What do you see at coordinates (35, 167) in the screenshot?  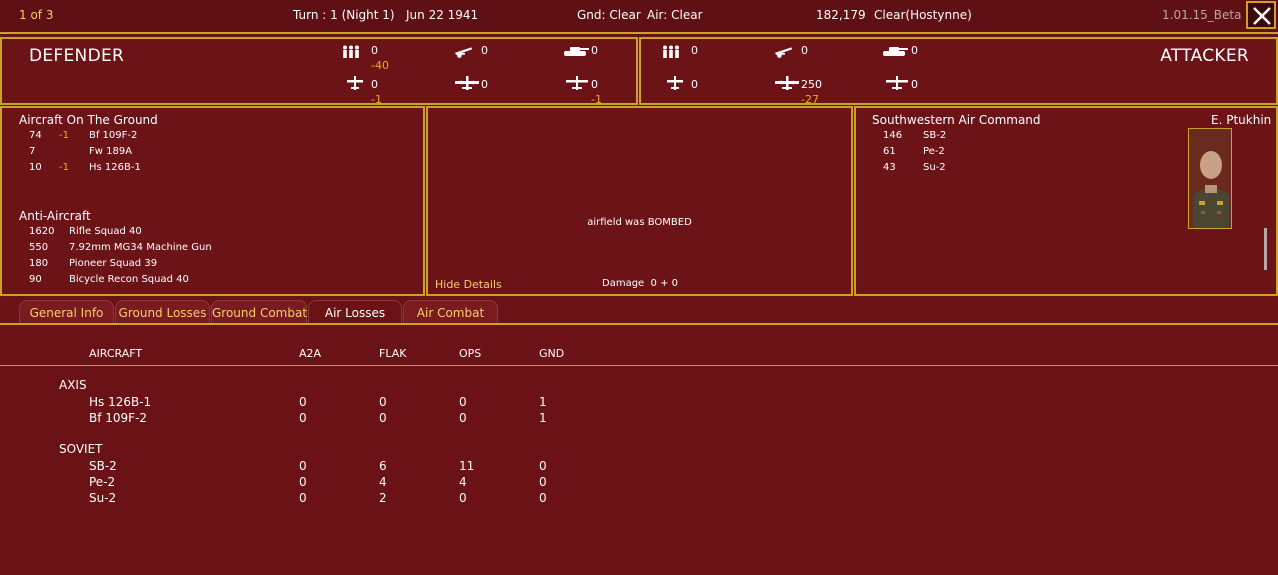 I see `list-item: 10` at bounding box center [35, 167].